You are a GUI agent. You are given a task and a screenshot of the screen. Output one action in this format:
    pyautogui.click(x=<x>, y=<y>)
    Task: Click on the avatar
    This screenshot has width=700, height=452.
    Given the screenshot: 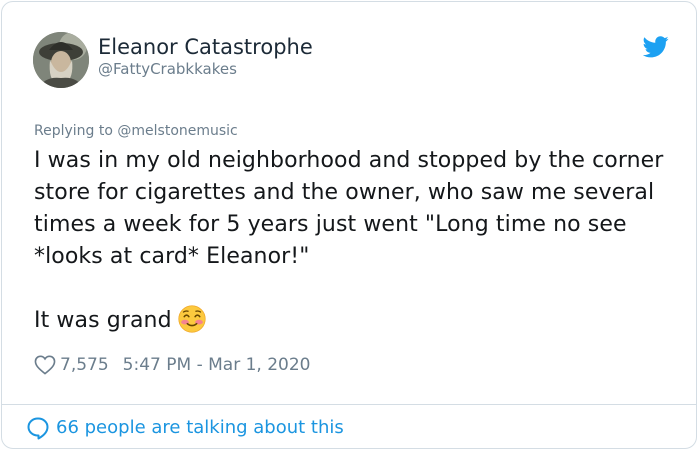 What is the action you would take?
    pyautogui.click(x=61, y=60)
    